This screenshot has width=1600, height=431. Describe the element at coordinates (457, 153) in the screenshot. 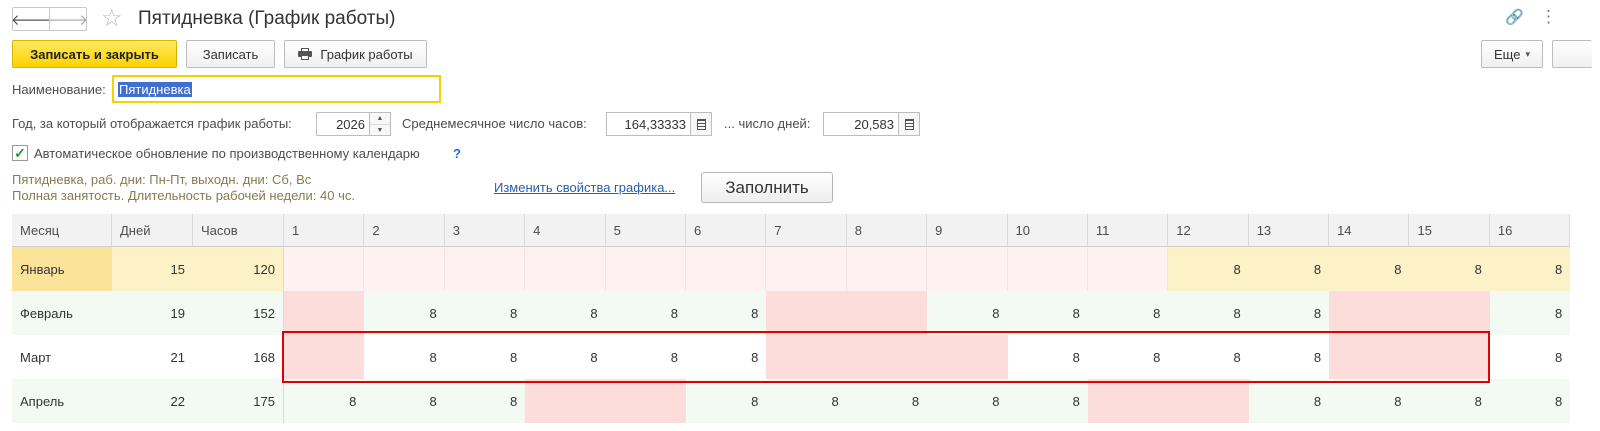

I see `help-icon: ?` at that location.